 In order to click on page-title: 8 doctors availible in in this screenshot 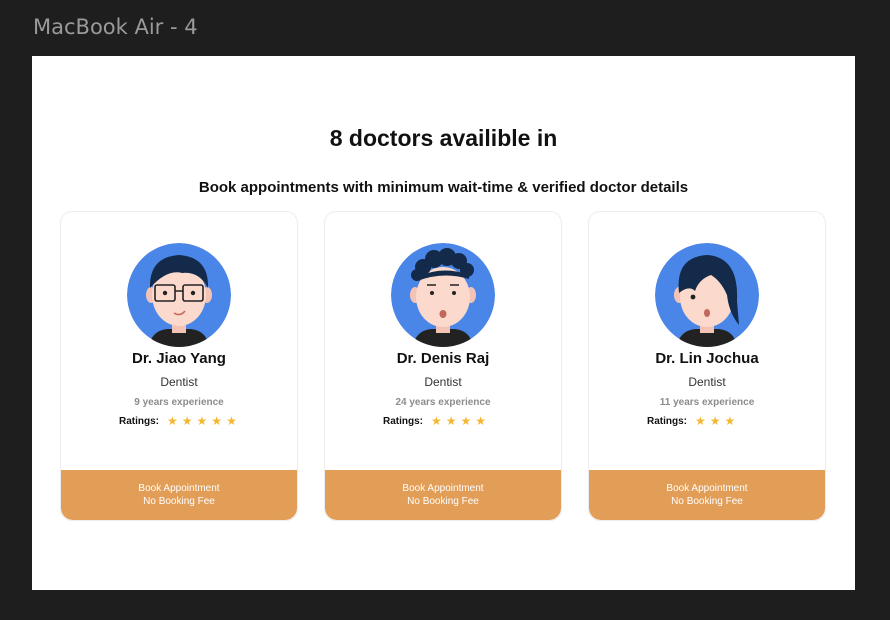, I will do `click(443, 138)`.